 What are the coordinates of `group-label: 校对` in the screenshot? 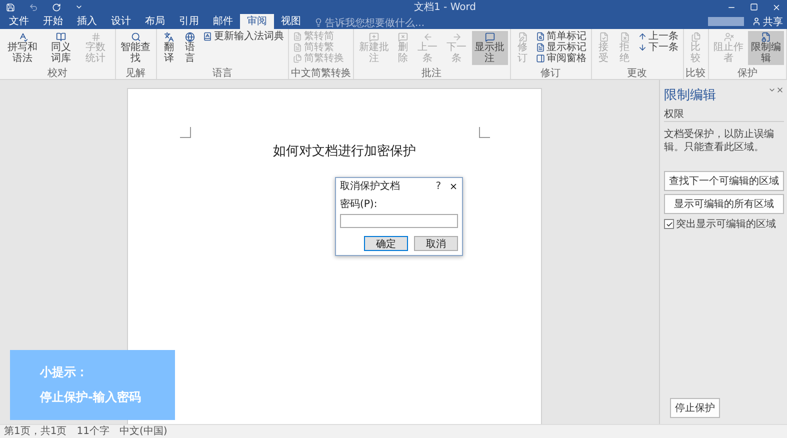 It's located at (57, 73).